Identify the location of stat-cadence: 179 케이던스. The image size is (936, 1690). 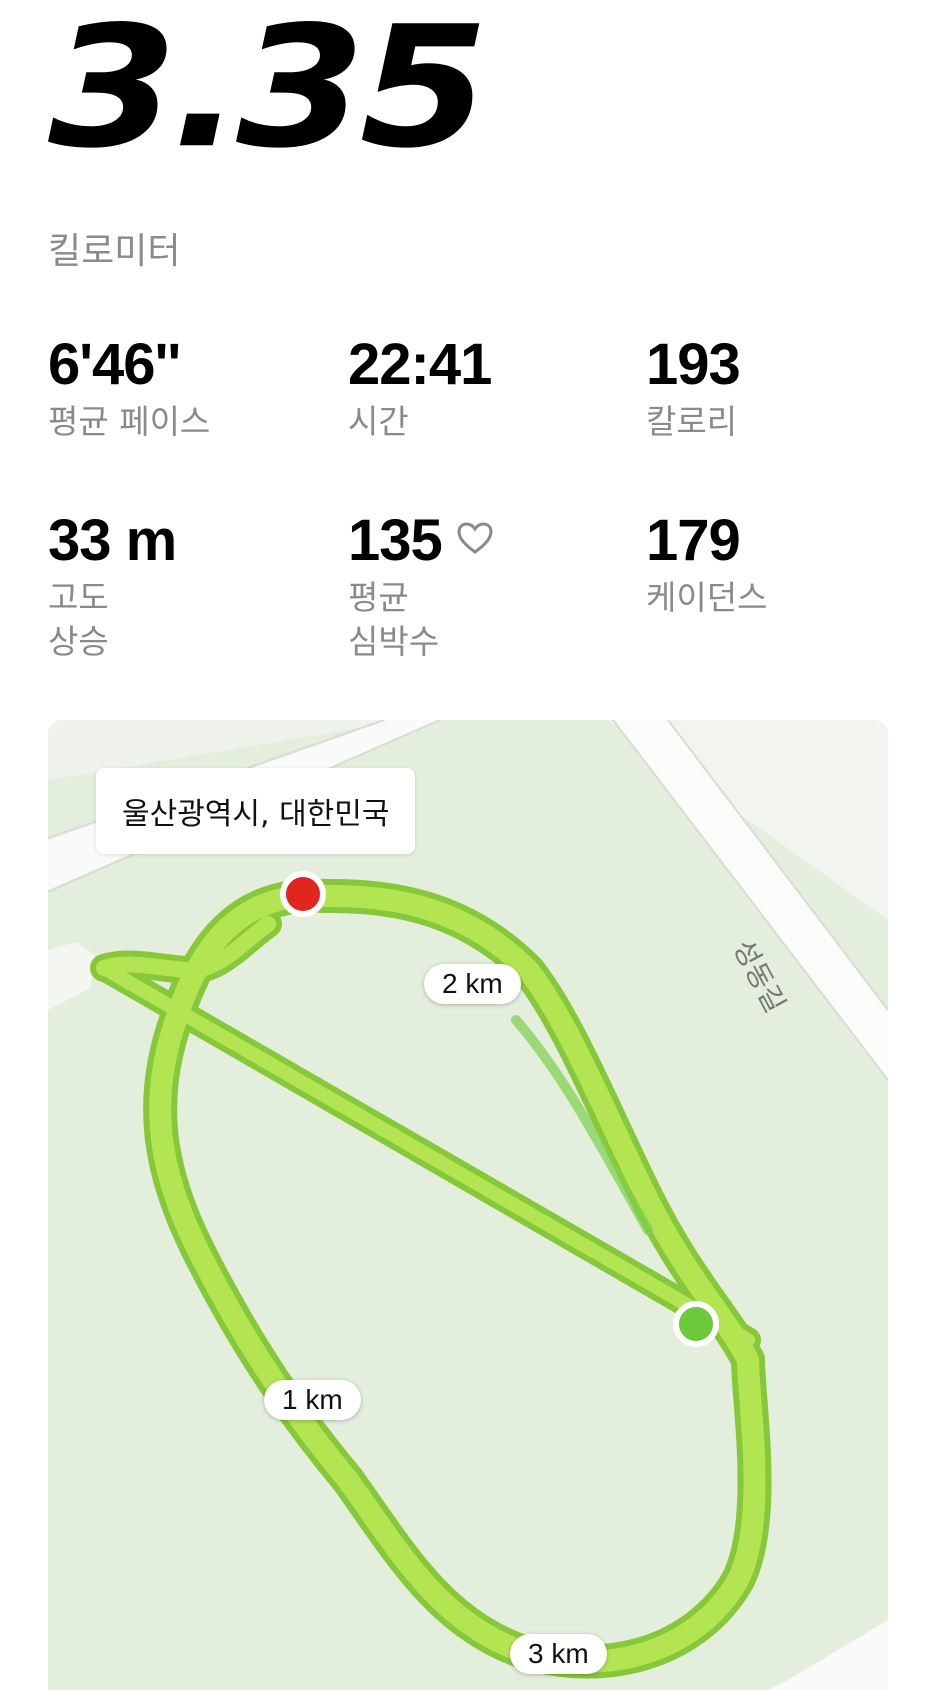
(706, 566).